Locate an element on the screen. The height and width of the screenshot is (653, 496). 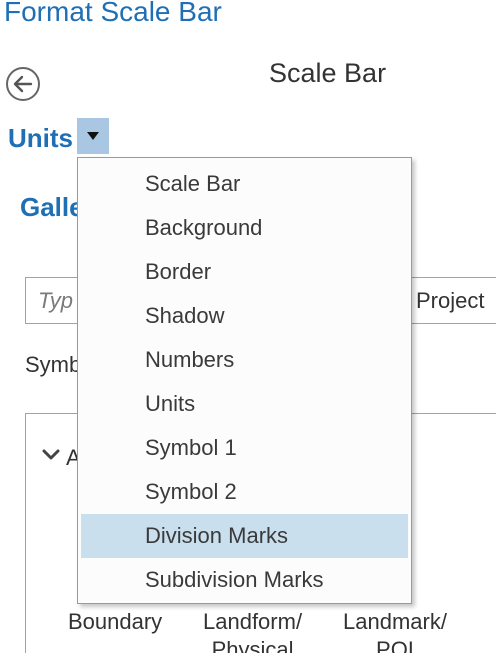
search-placeholder: Typ is located at coordinates (56, 300).